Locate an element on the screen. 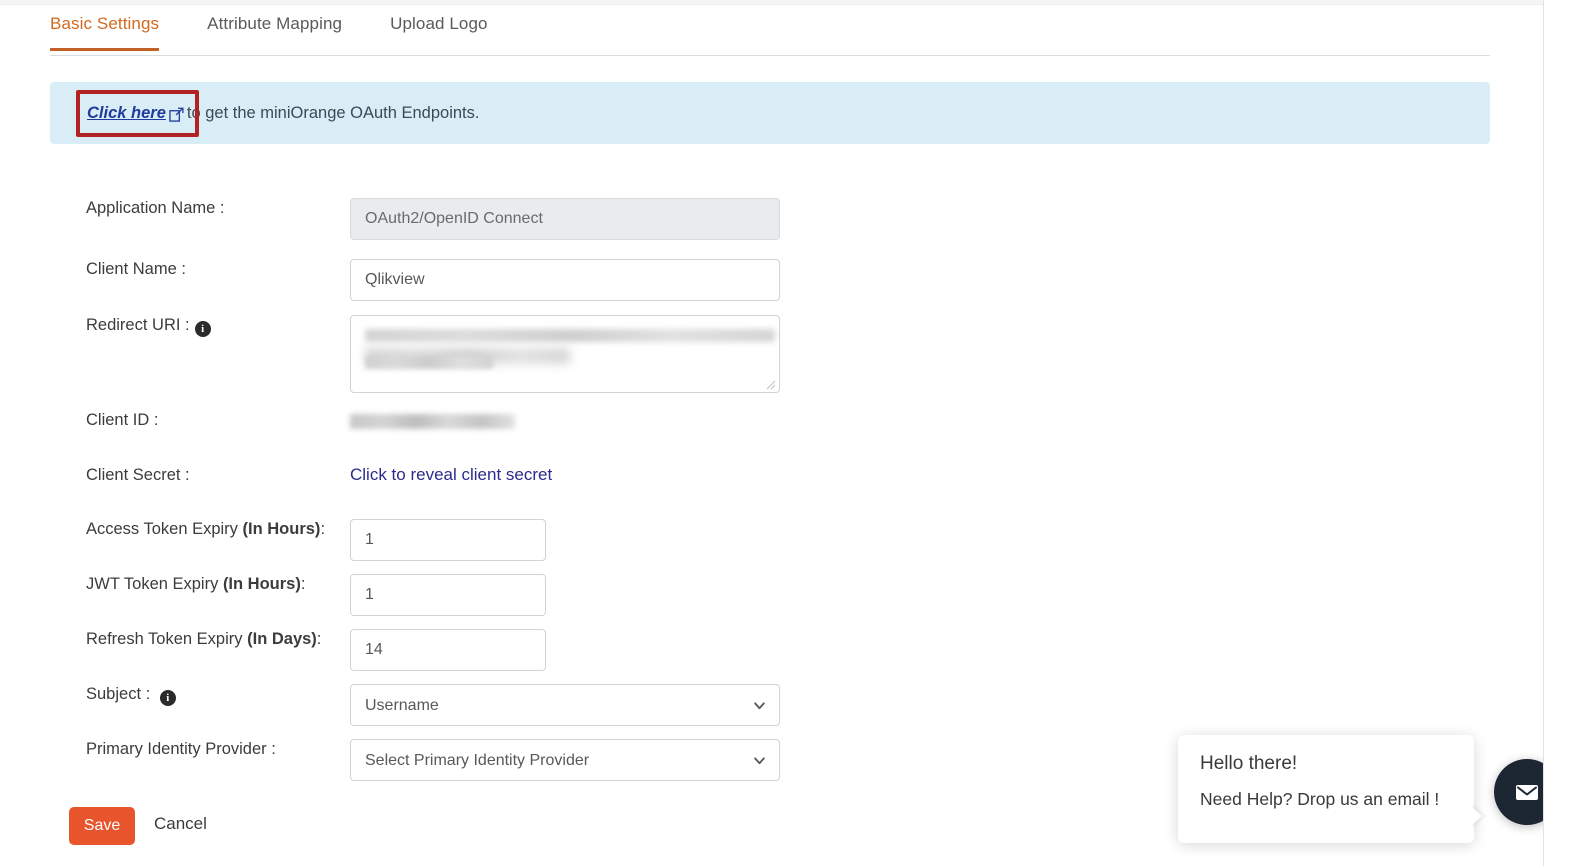  field-access-token-expiry is located at coordinates (895, 540).